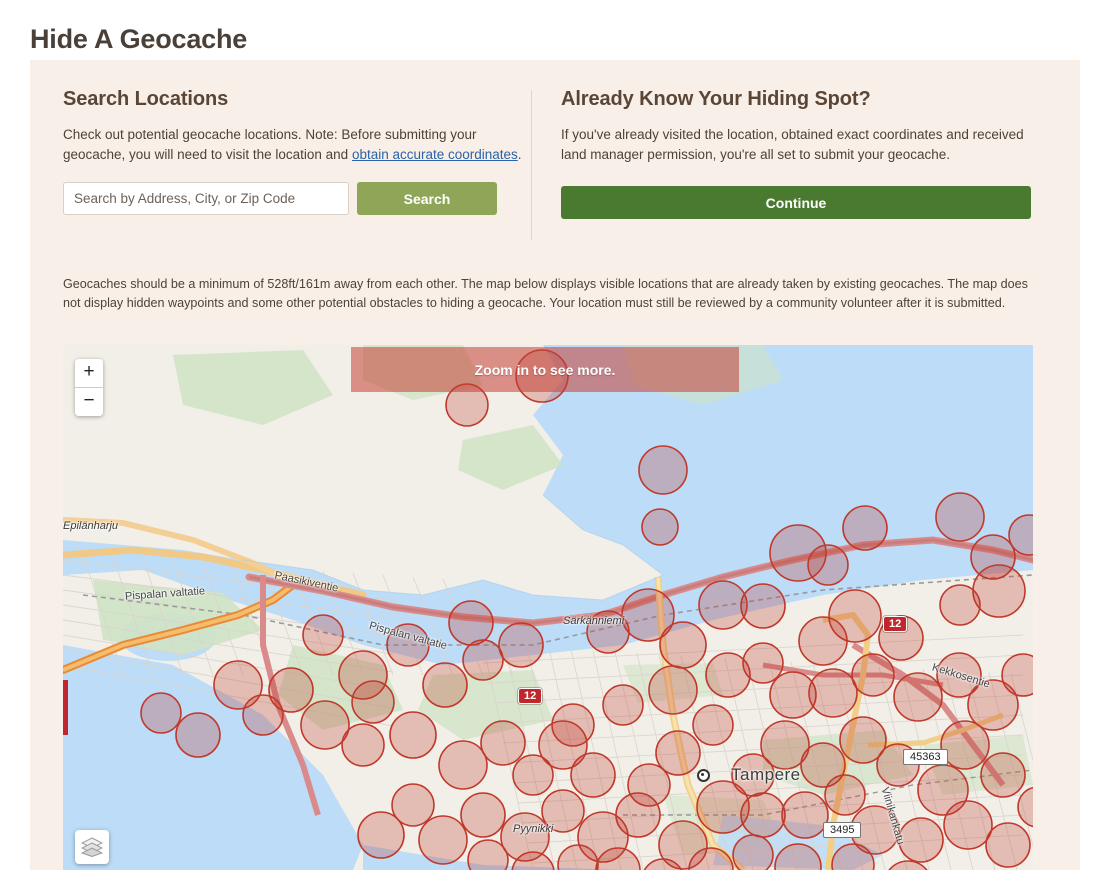 The height and width of the screenshot is (870, 1110). Describe the element at coordinates (533, 829) in the screenshot. I see `map-label: Pyynikki` at that location.